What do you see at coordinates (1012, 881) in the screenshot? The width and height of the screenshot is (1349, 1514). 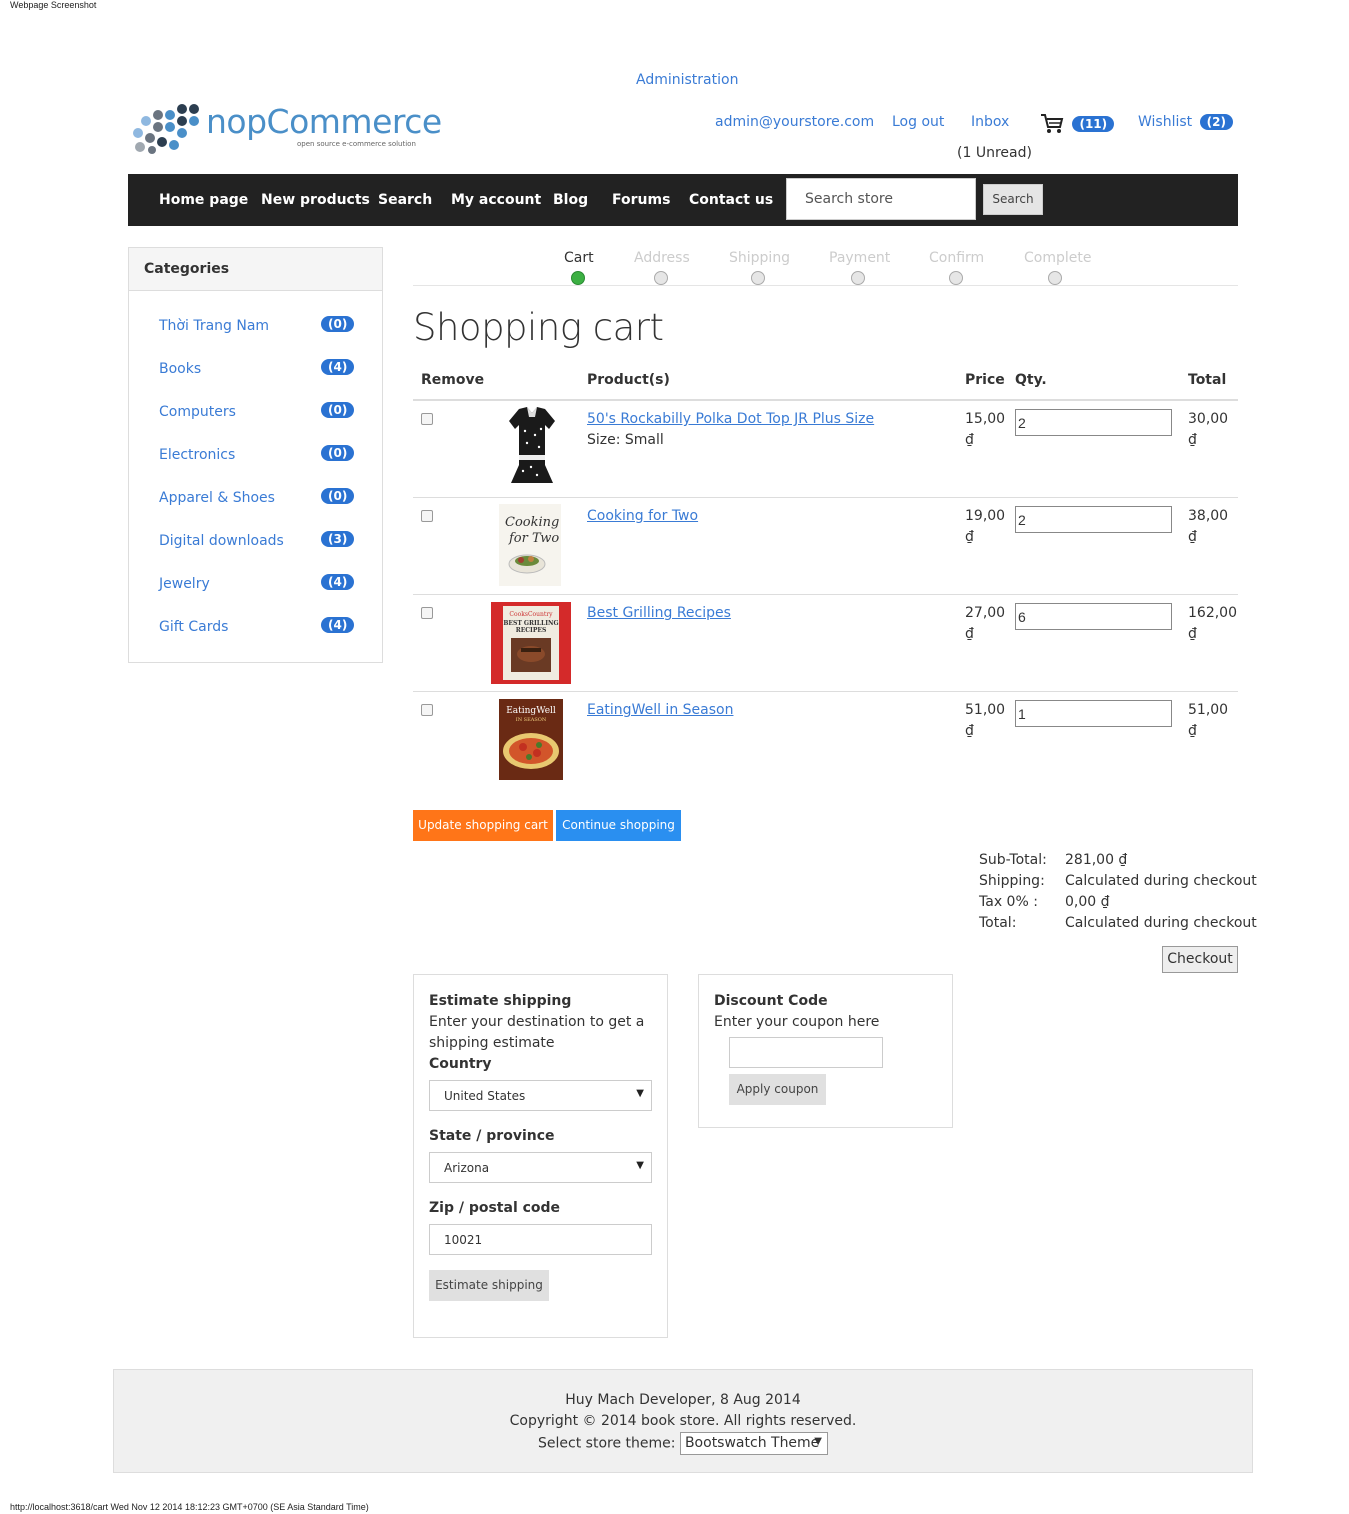 I see `shipping-label: Shipping:` at bounding box center [1012, 881].